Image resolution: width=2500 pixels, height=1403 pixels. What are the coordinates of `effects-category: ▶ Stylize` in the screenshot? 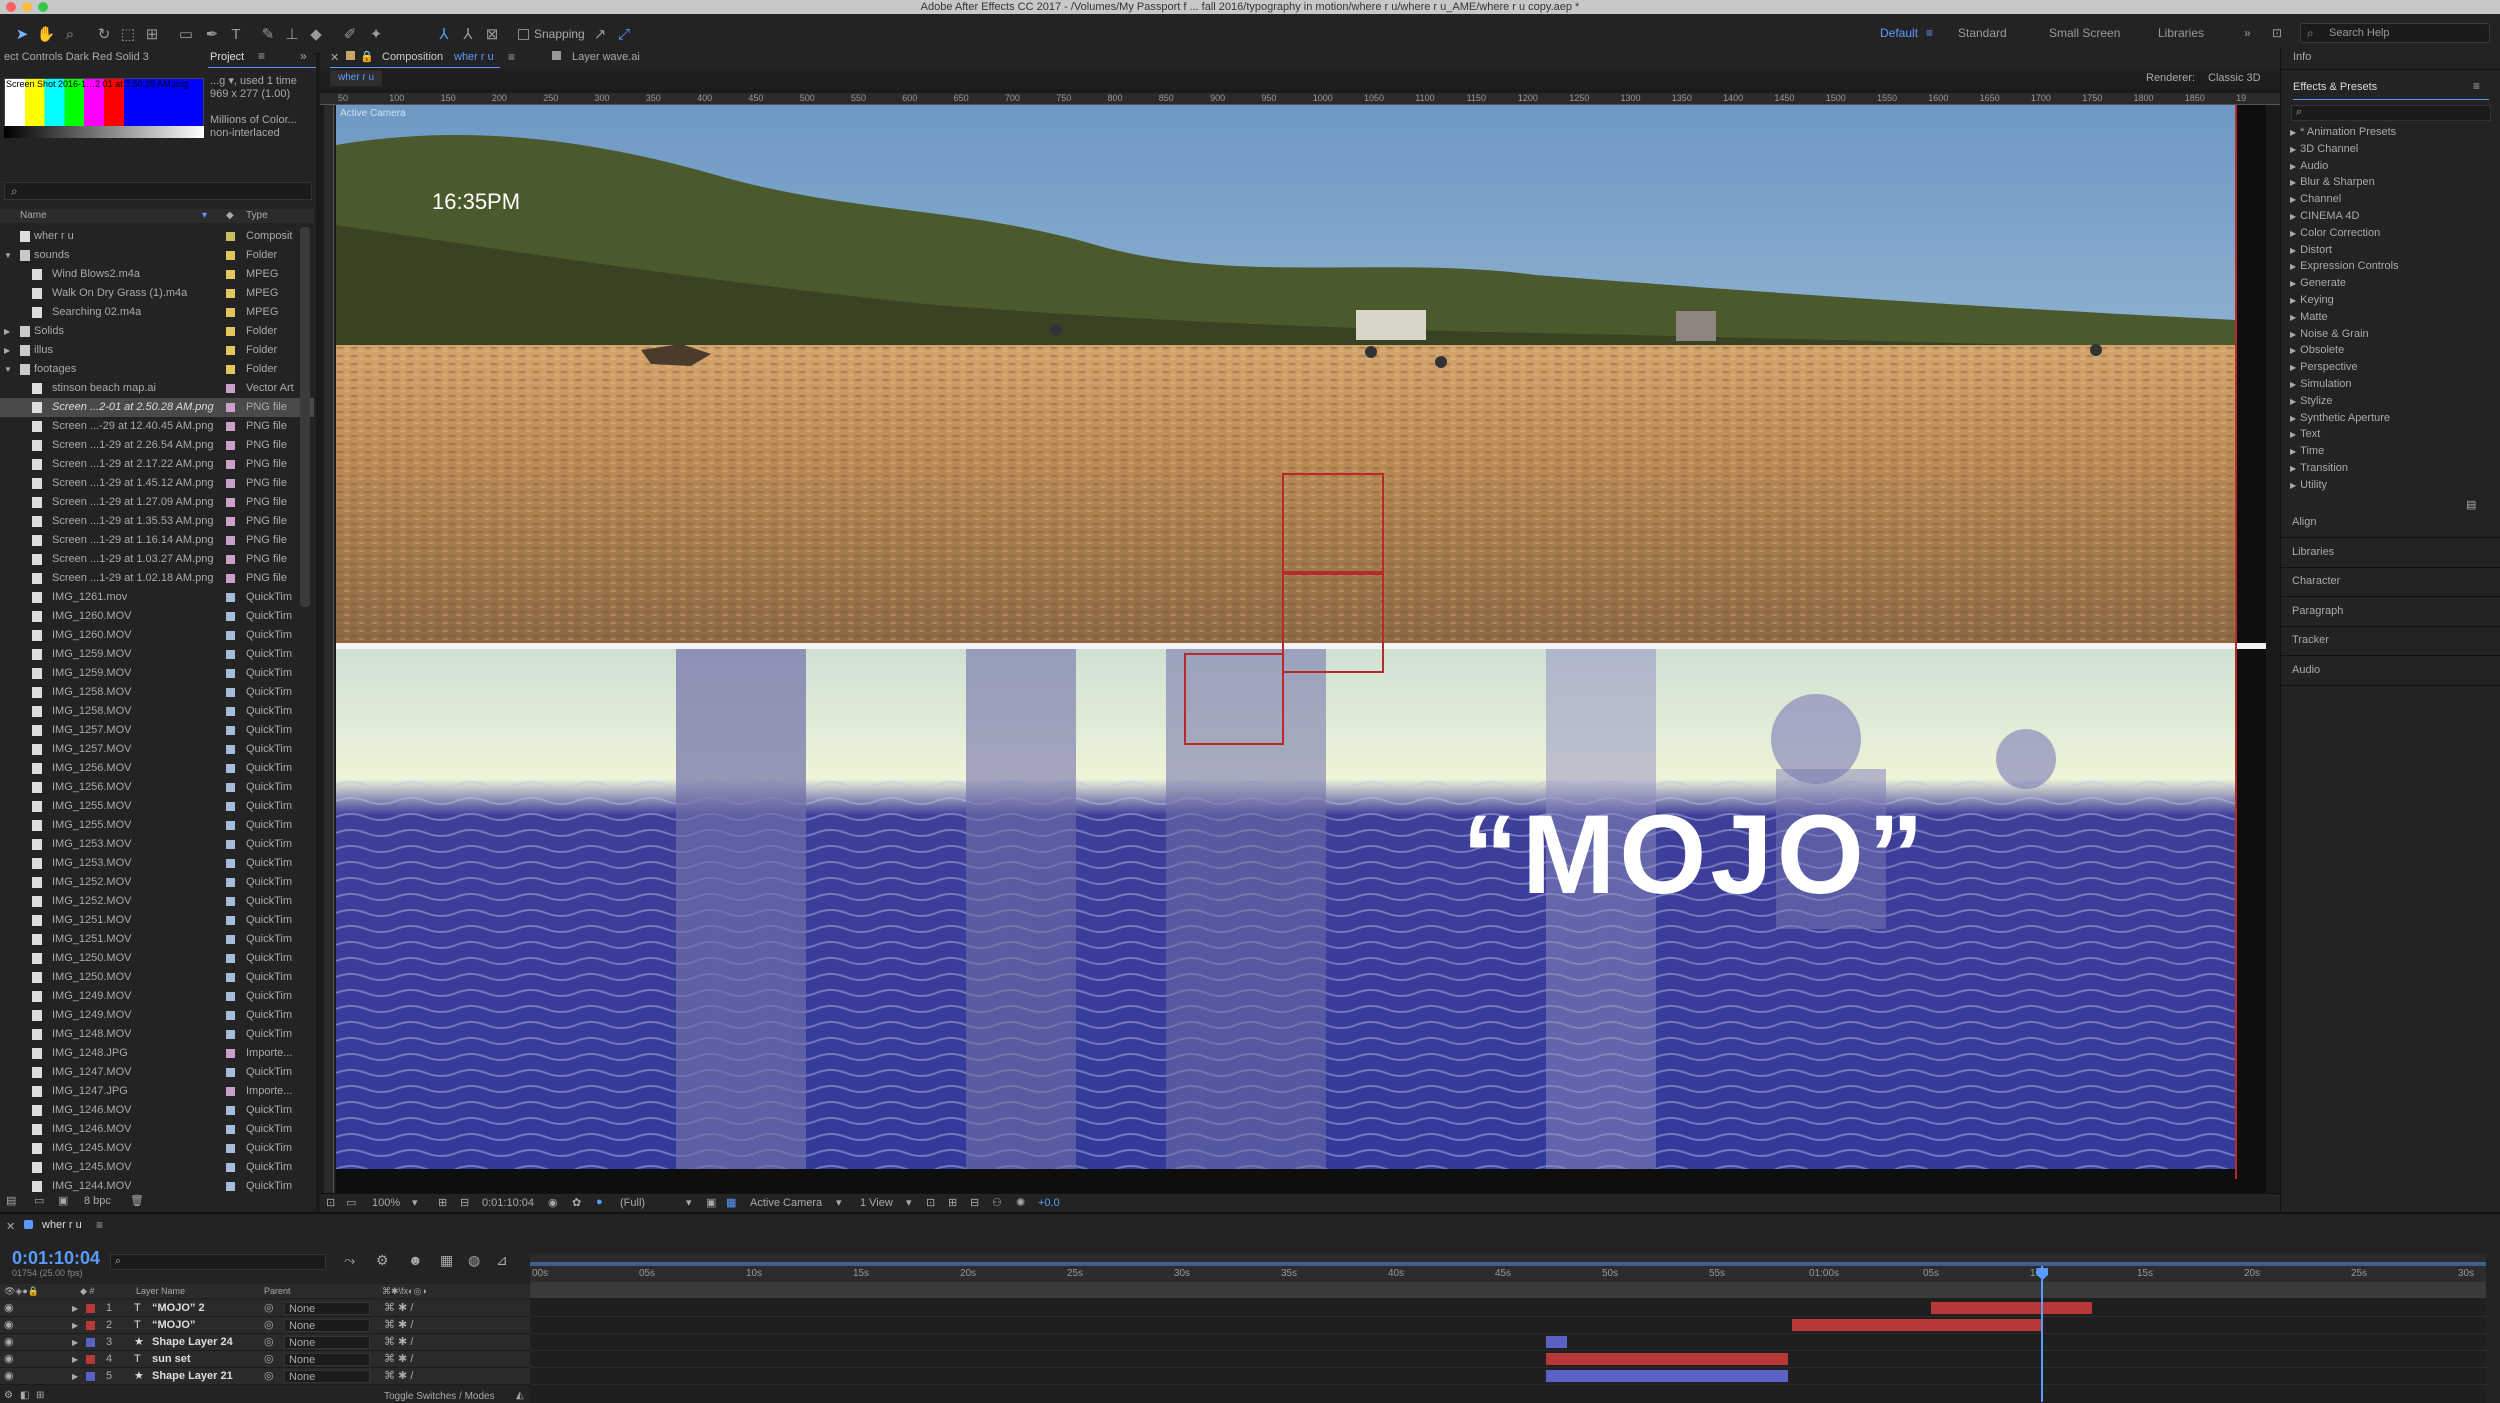 It's located at (2311, 401).